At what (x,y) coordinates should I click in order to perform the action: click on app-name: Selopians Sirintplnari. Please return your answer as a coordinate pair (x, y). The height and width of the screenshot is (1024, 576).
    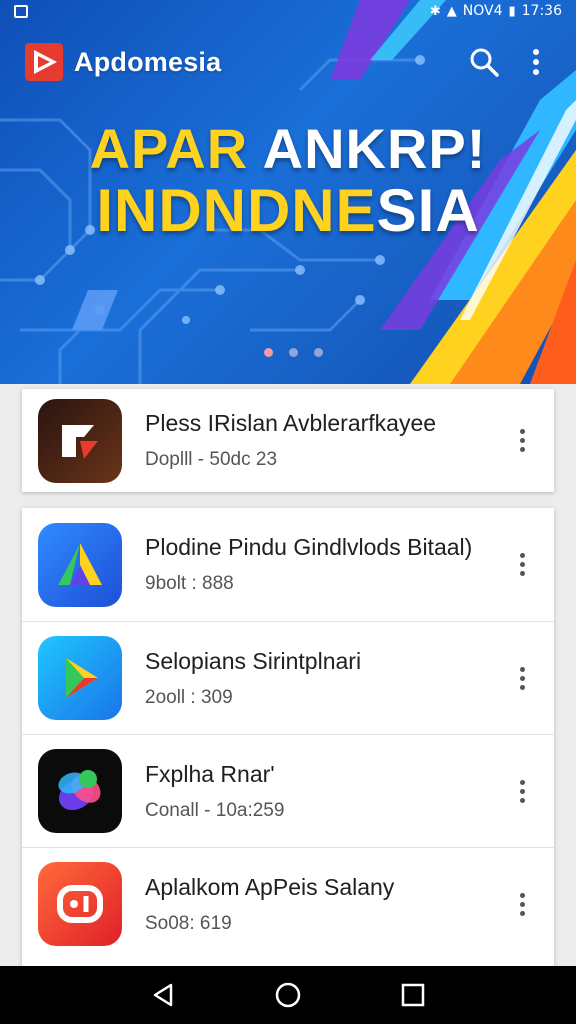
    Looking at the image, I should click on (253, 660).